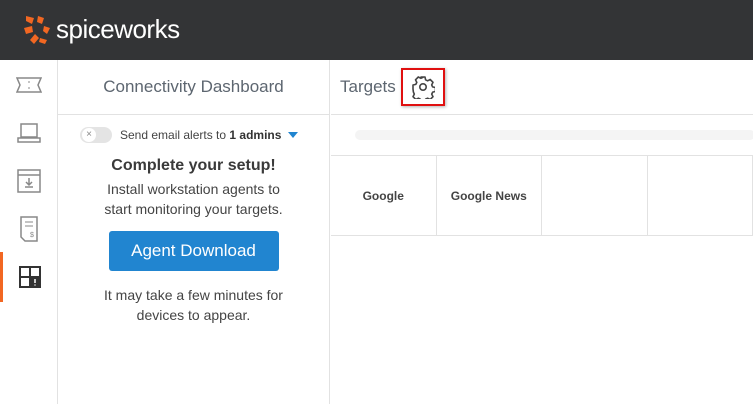 The height and width of the screenshot is (404, 753). Describe the element at coordinates (376, 30) in the screenshot. I see `top-bar: spiceworks` at that location.